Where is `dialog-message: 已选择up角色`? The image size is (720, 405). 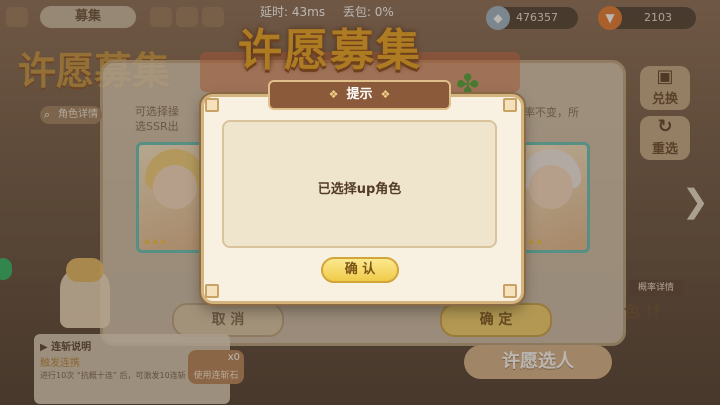
dialog-message: 已选择up角色 is located at coordinates (359, 189).